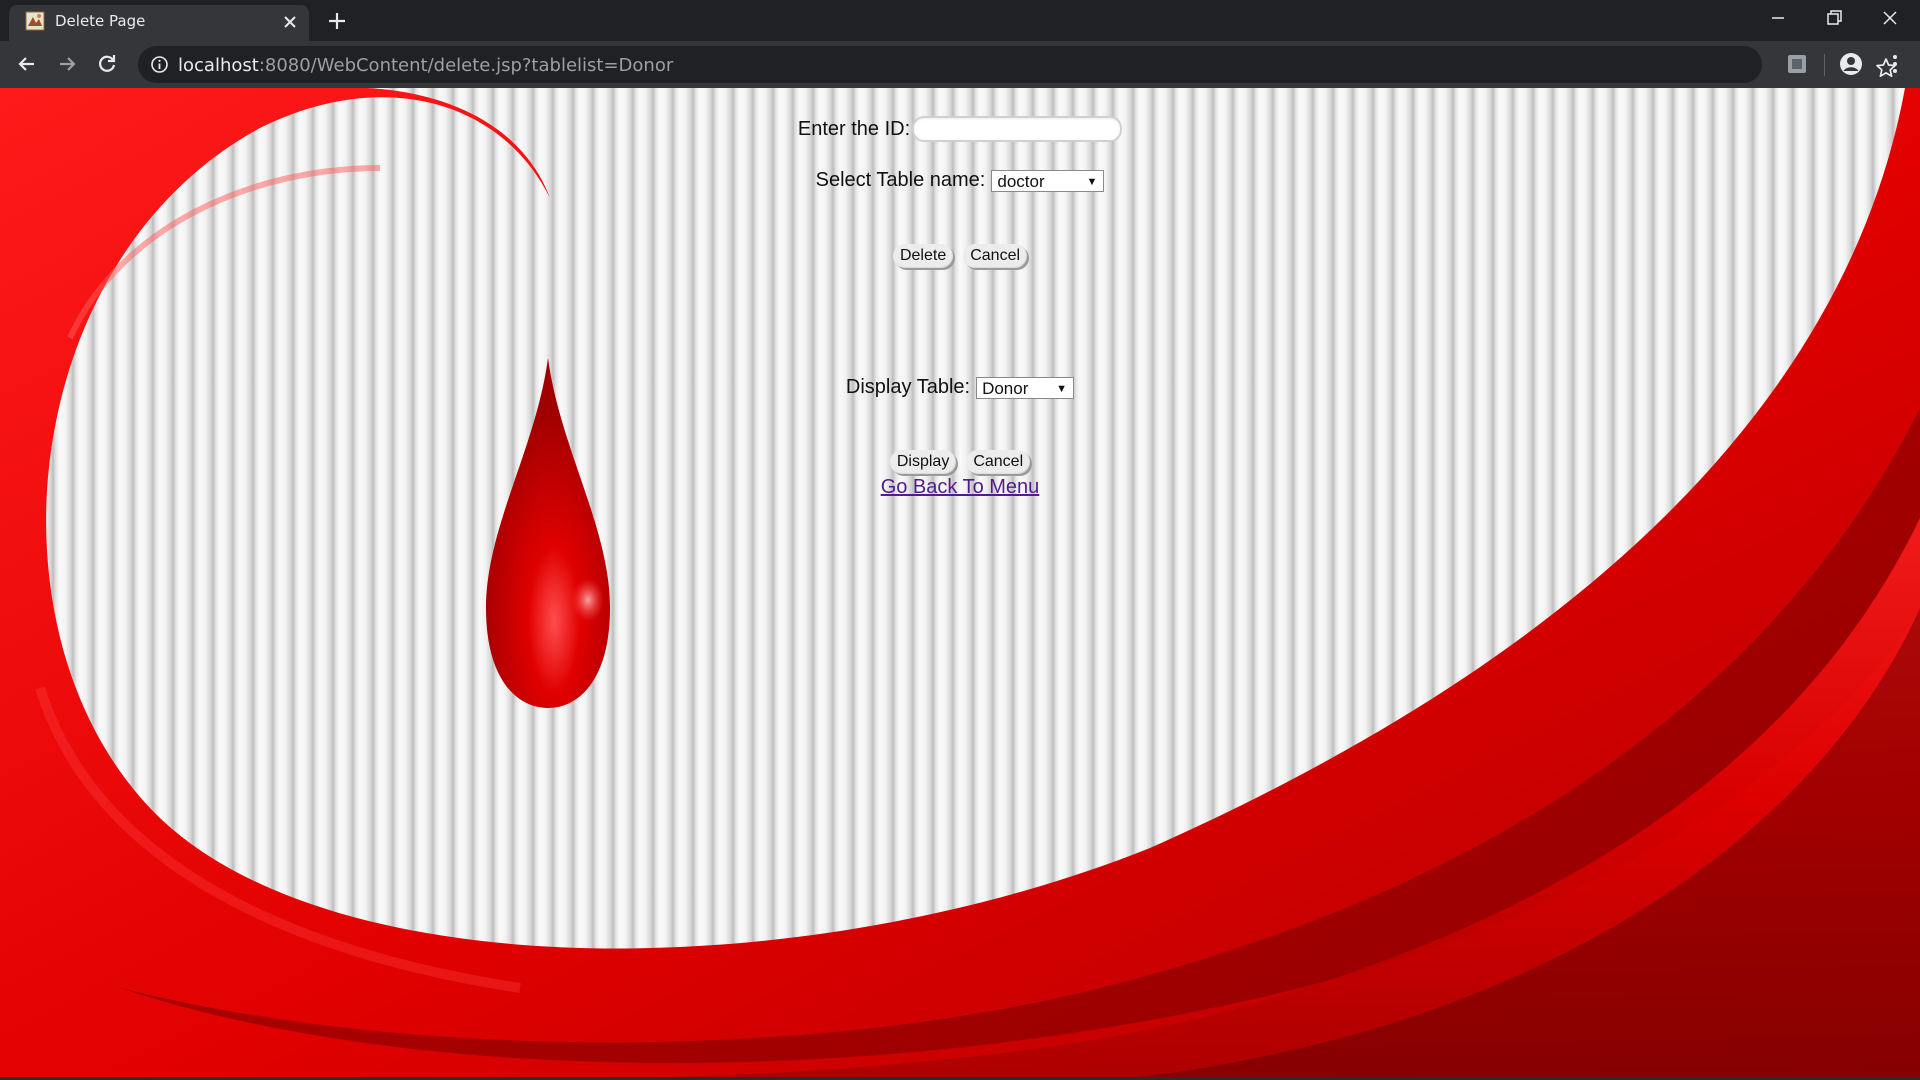  I want to click on menu-link-row: Go Back To Menu, so click(960, 487).